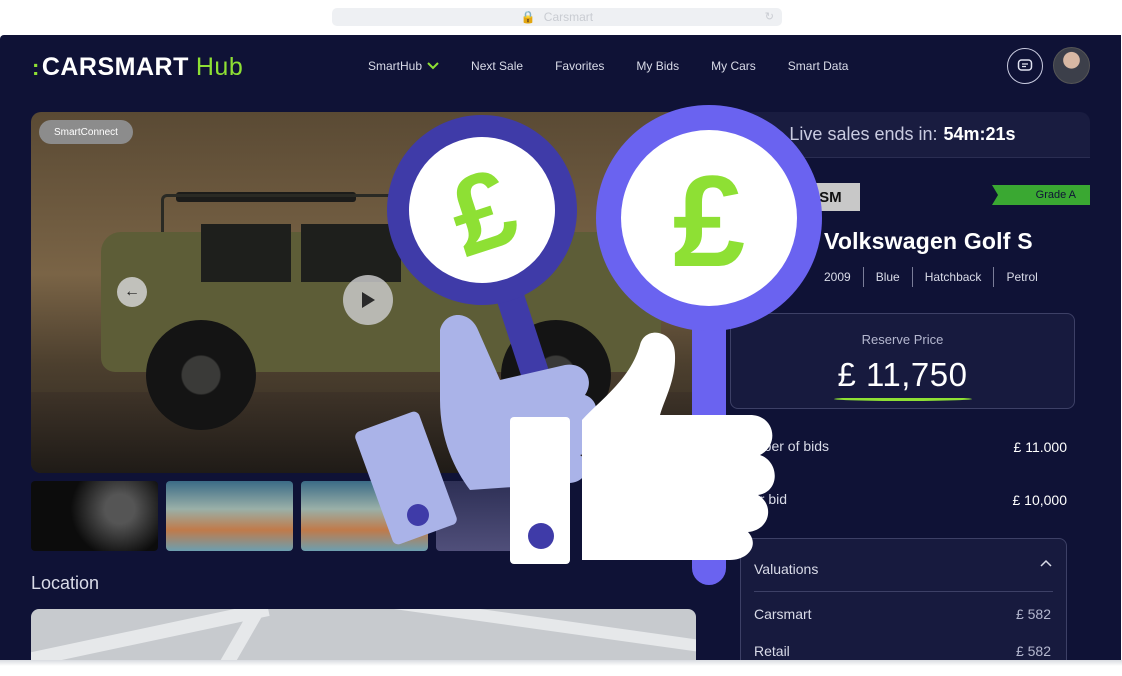  What do you see at coordinates (1041, 195) in the screenshot?
I see `grade-badge: Grade A` at bounding box center [1041, 195].